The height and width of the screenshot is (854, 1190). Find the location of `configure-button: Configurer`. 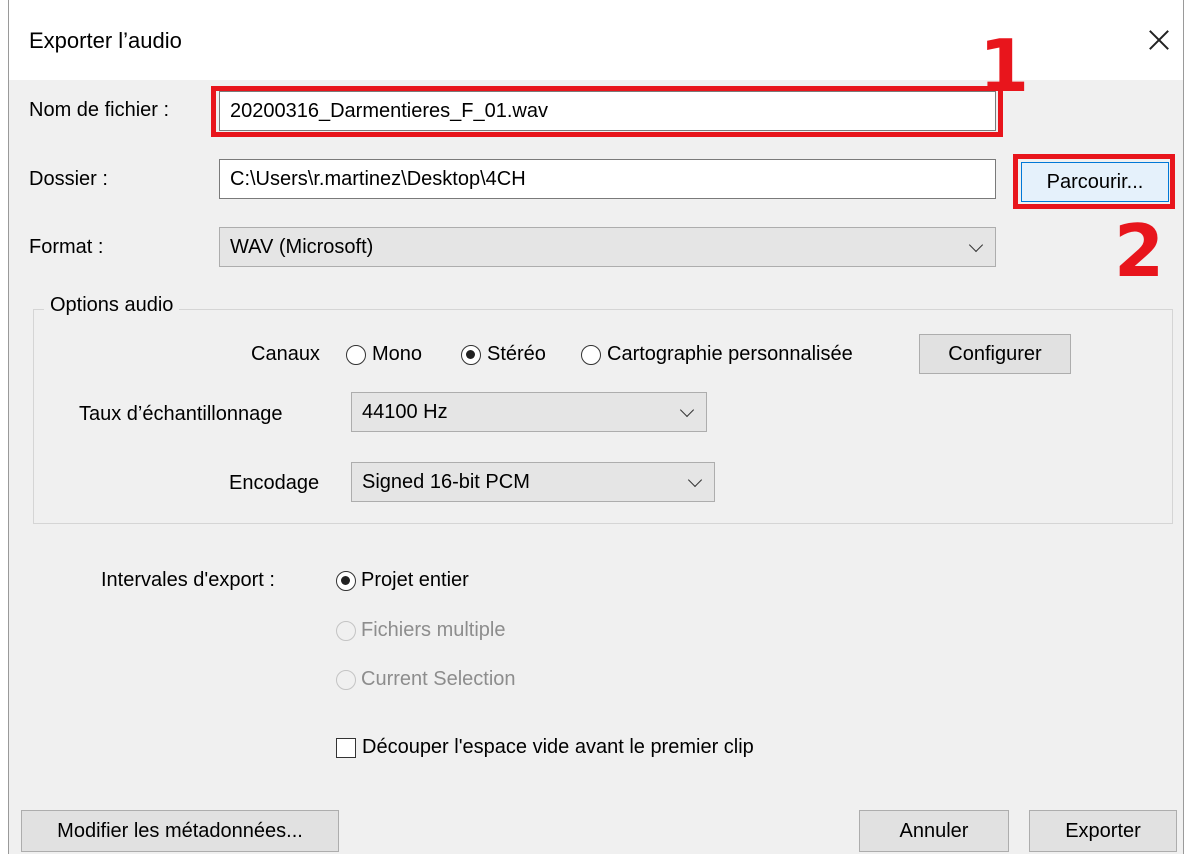

configure-button: Configurer is located at coordinates (995, 354).